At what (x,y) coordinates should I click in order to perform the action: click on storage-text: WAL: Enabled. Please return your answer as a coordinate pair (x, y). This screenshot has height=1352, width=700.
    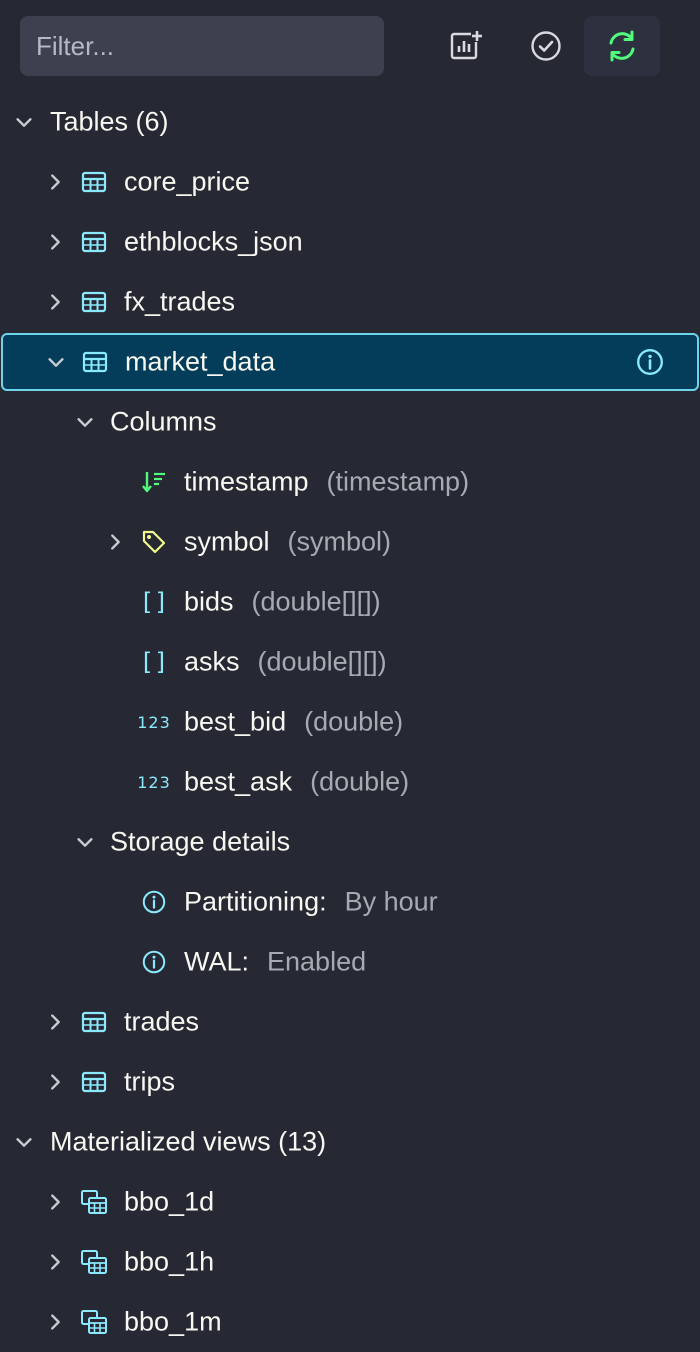
    Looking at the image, I should click on (275, 962).